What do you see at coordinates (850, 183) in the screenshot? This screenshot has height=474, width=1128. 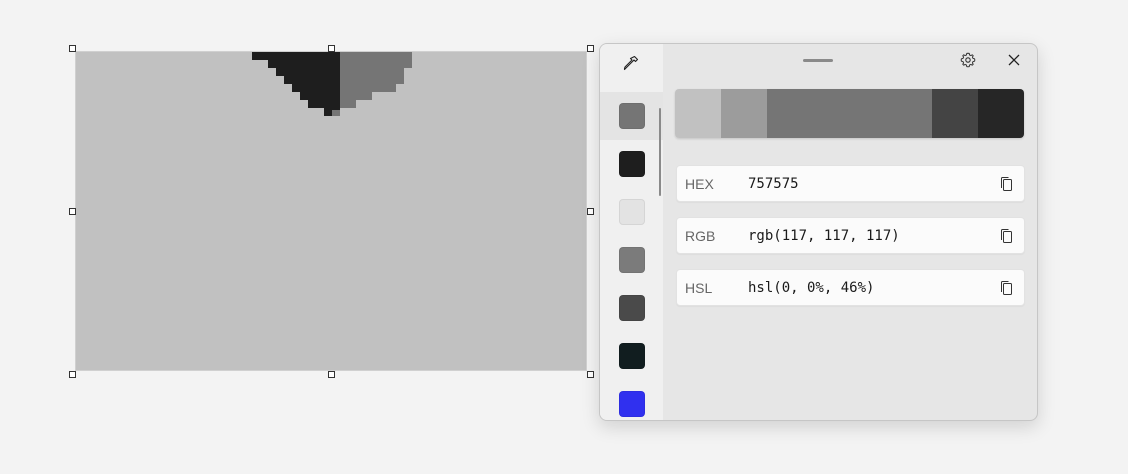 I see `color-format-row-hex: HEX 757575` at bounding box center [850, 183].